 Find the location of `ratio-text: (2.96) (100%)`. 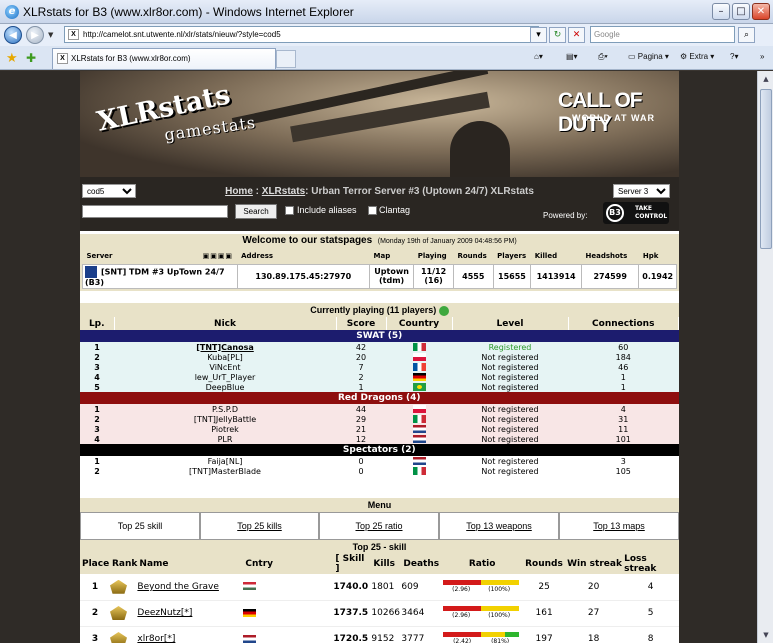

ratio-text: (2.96) (100%) is located at coordinates (481, 615).